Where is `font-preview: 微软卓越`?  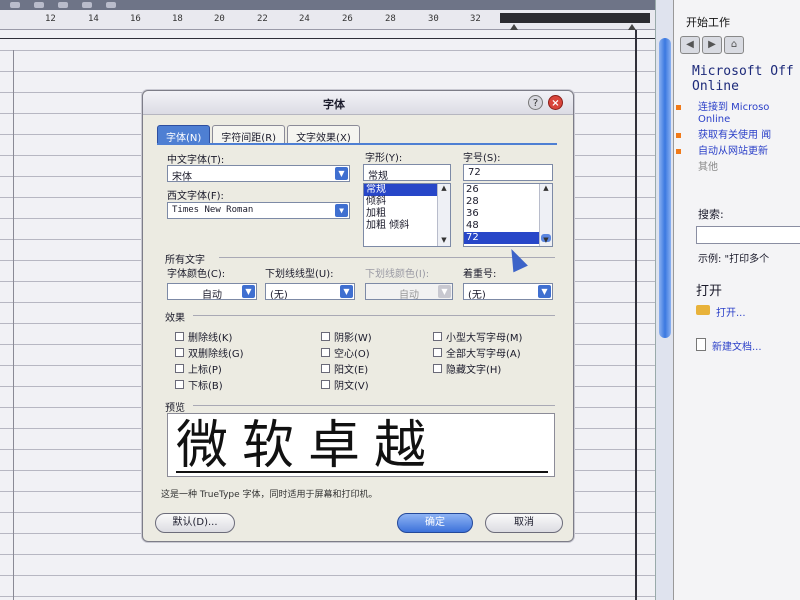
font-preview: 微软卓越 is located at coordinates (361, 445).